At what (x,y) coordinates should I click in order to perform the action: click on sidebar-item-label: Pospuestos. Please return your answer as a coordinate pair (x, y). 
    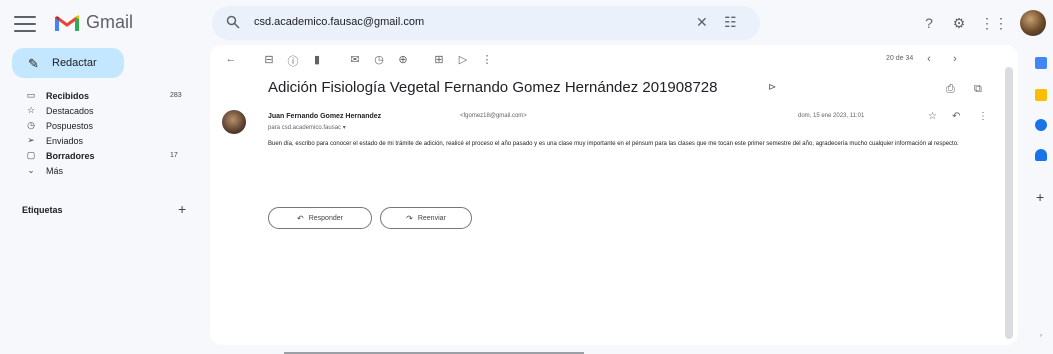
    Looking at the image, I should click on (70, 125).